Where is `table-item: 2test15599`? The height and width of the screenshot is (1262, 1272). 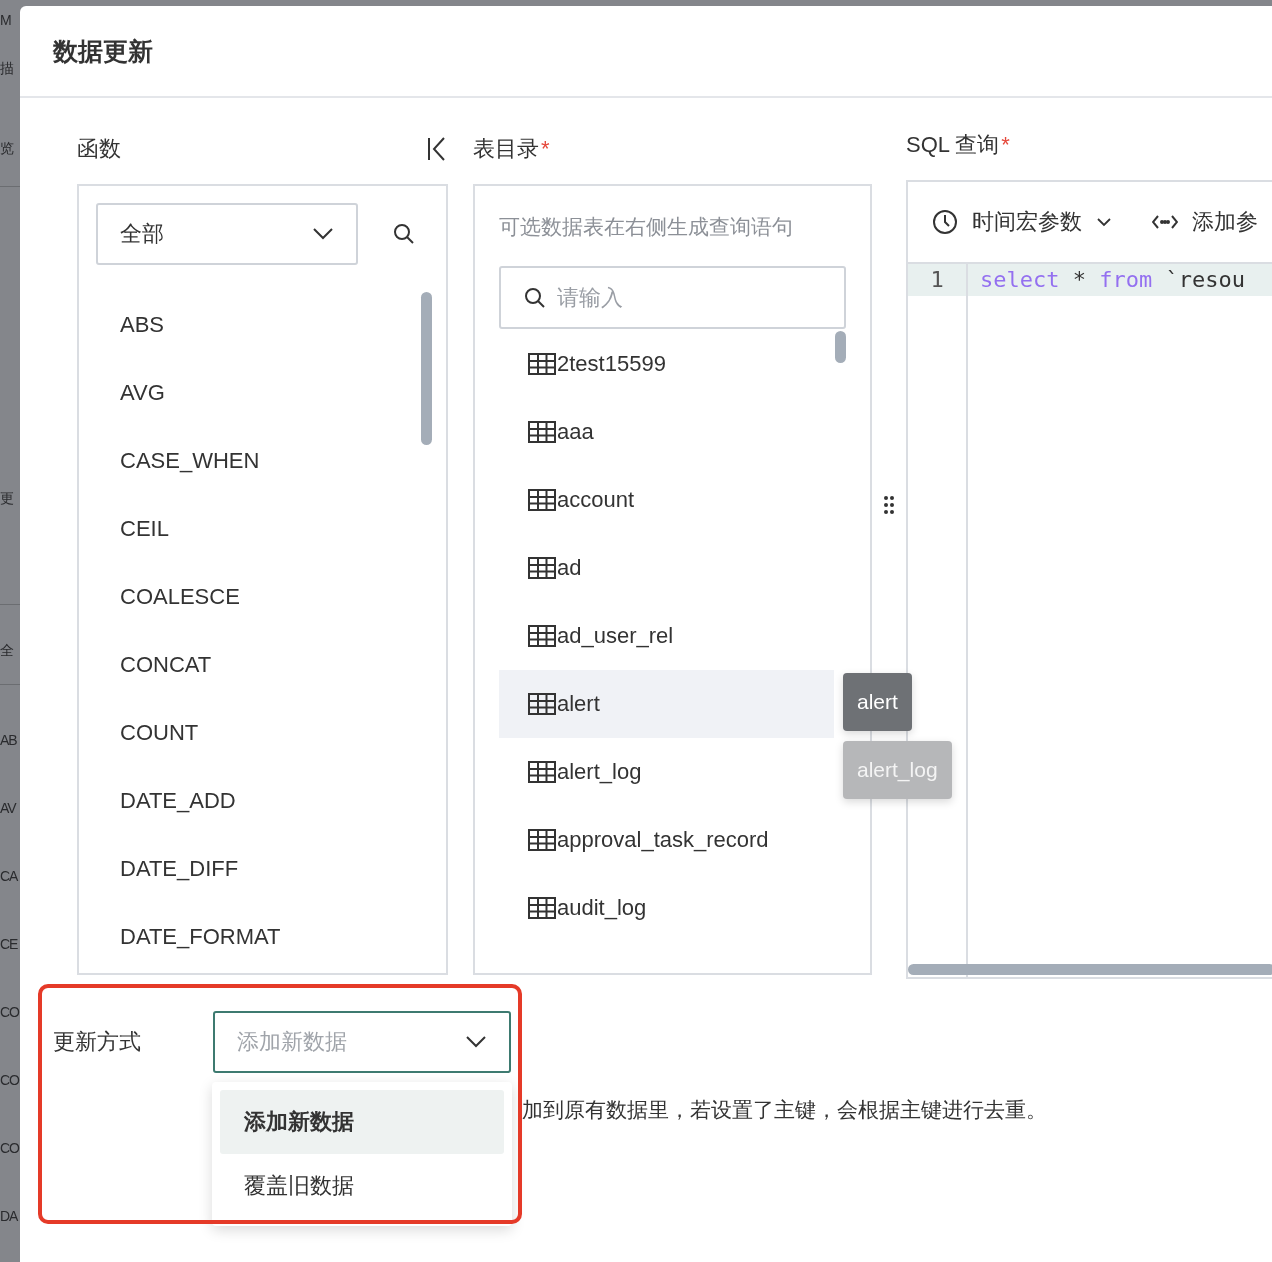
table-item: 2test15599 is located at coordinates (666, 364).